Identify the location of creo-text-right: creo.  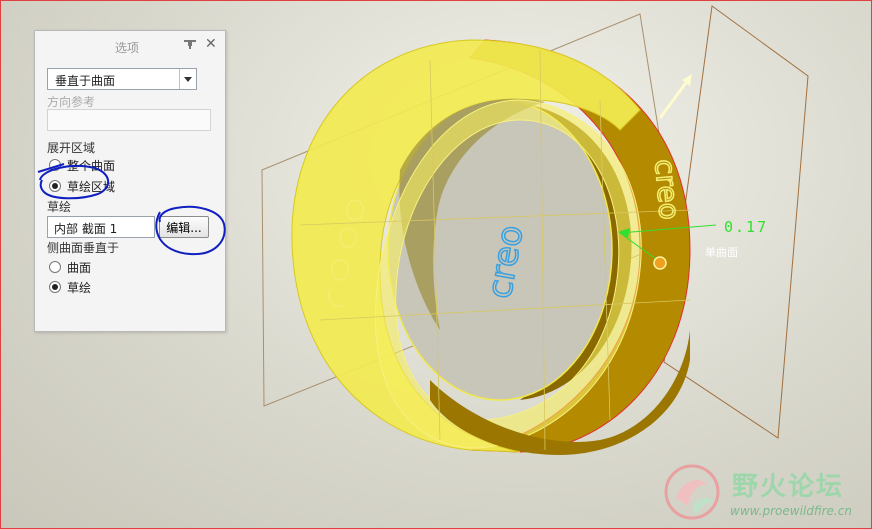
(667, 189).